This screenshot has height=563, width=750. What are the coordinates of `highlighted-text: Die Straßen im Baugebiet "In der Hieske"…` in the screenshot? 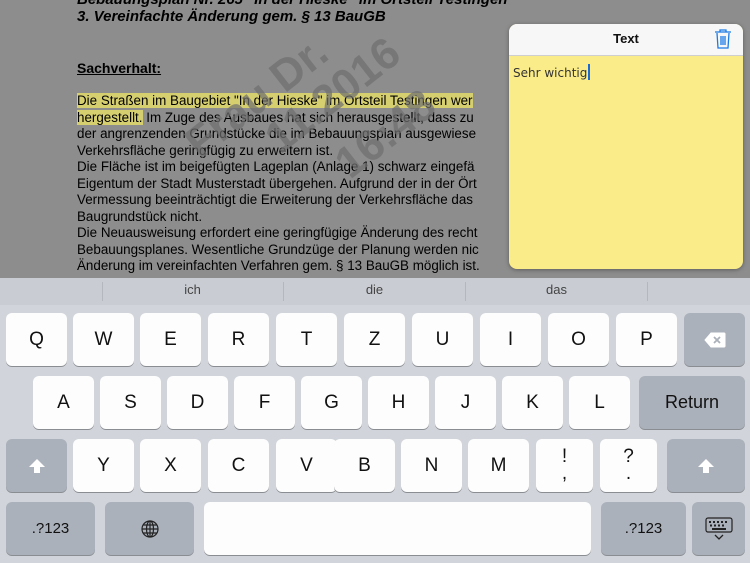 It's located at (275, 100).